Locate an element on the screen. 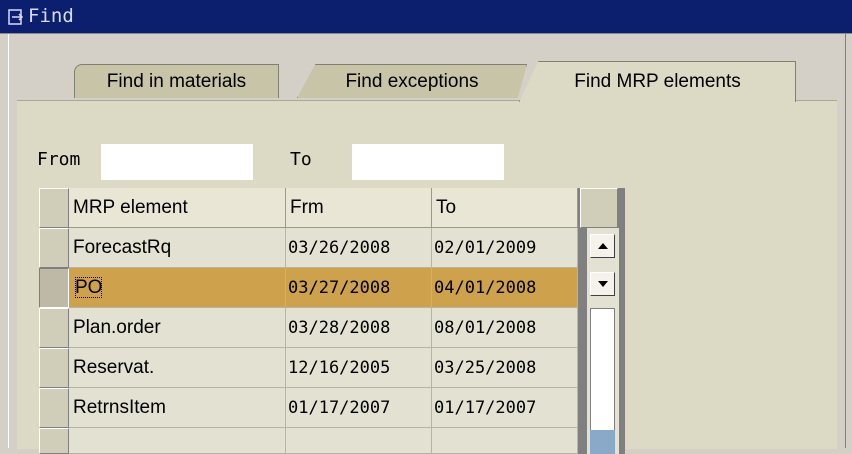 The height and width of the screenshot is (454, 852). table-cell-to is located at coordinates (505, 441).